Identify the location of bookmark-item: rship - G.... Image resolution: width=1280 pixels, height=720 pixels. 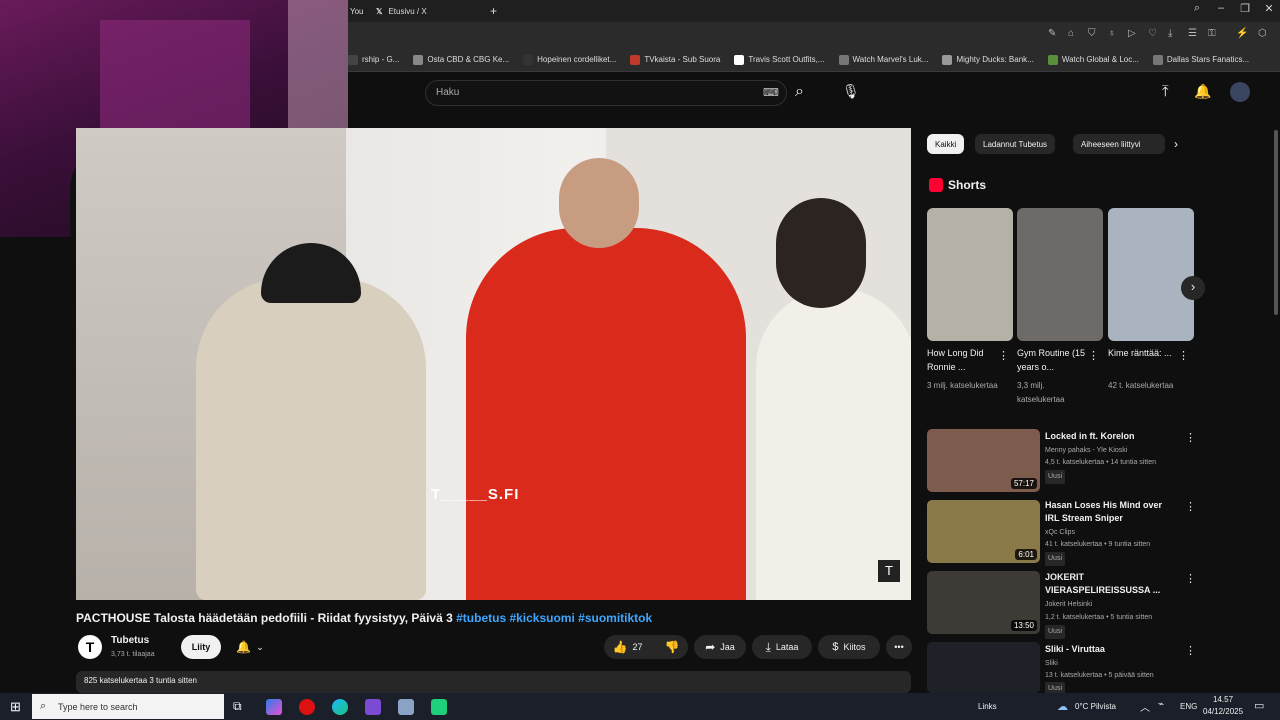
(373, 59).